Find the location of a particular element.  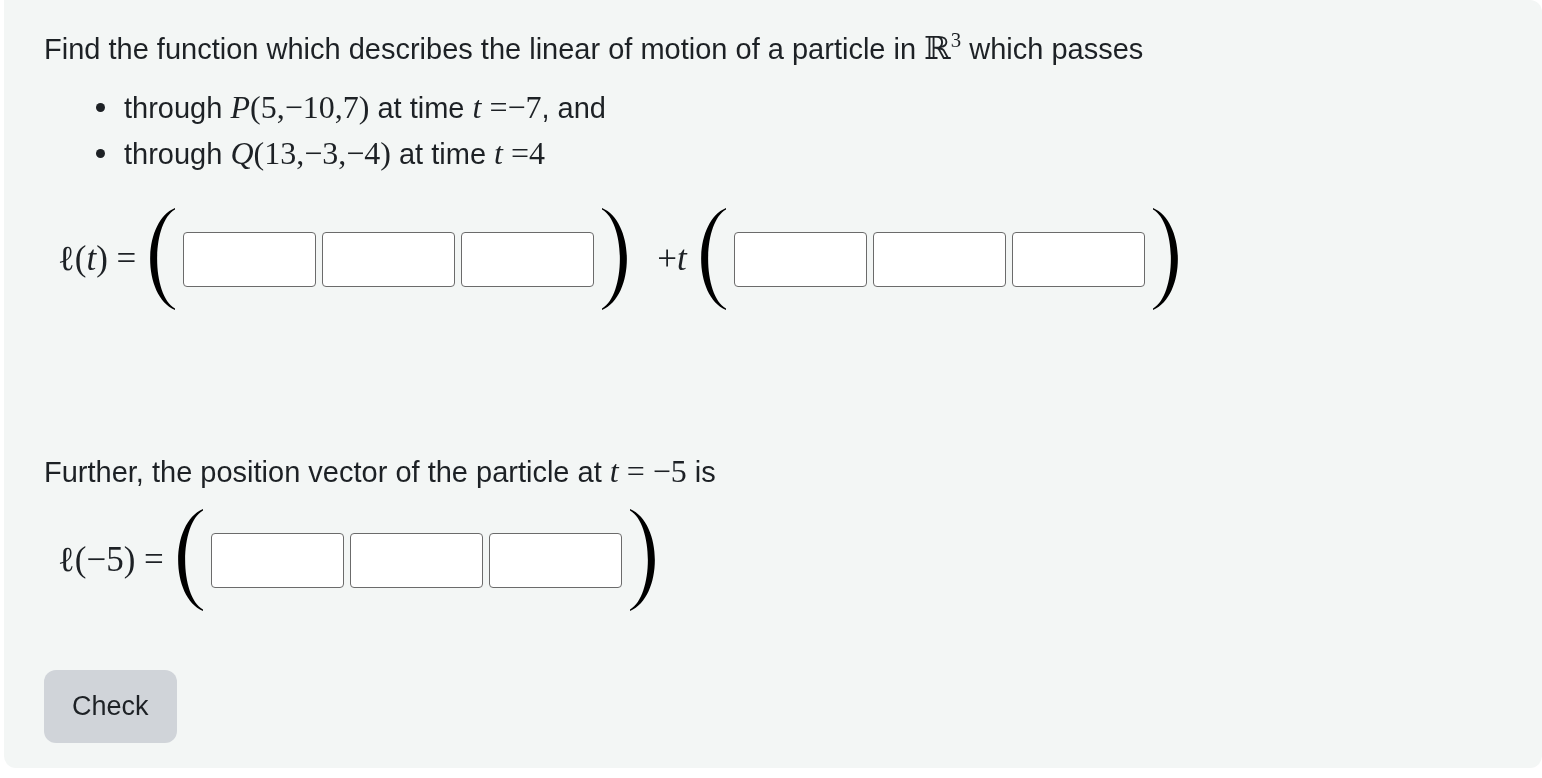

question-text: Find the function which describes the linear of motion of a particle in ℝ$^{3}$ which passes is located at coordinates (594, 48).